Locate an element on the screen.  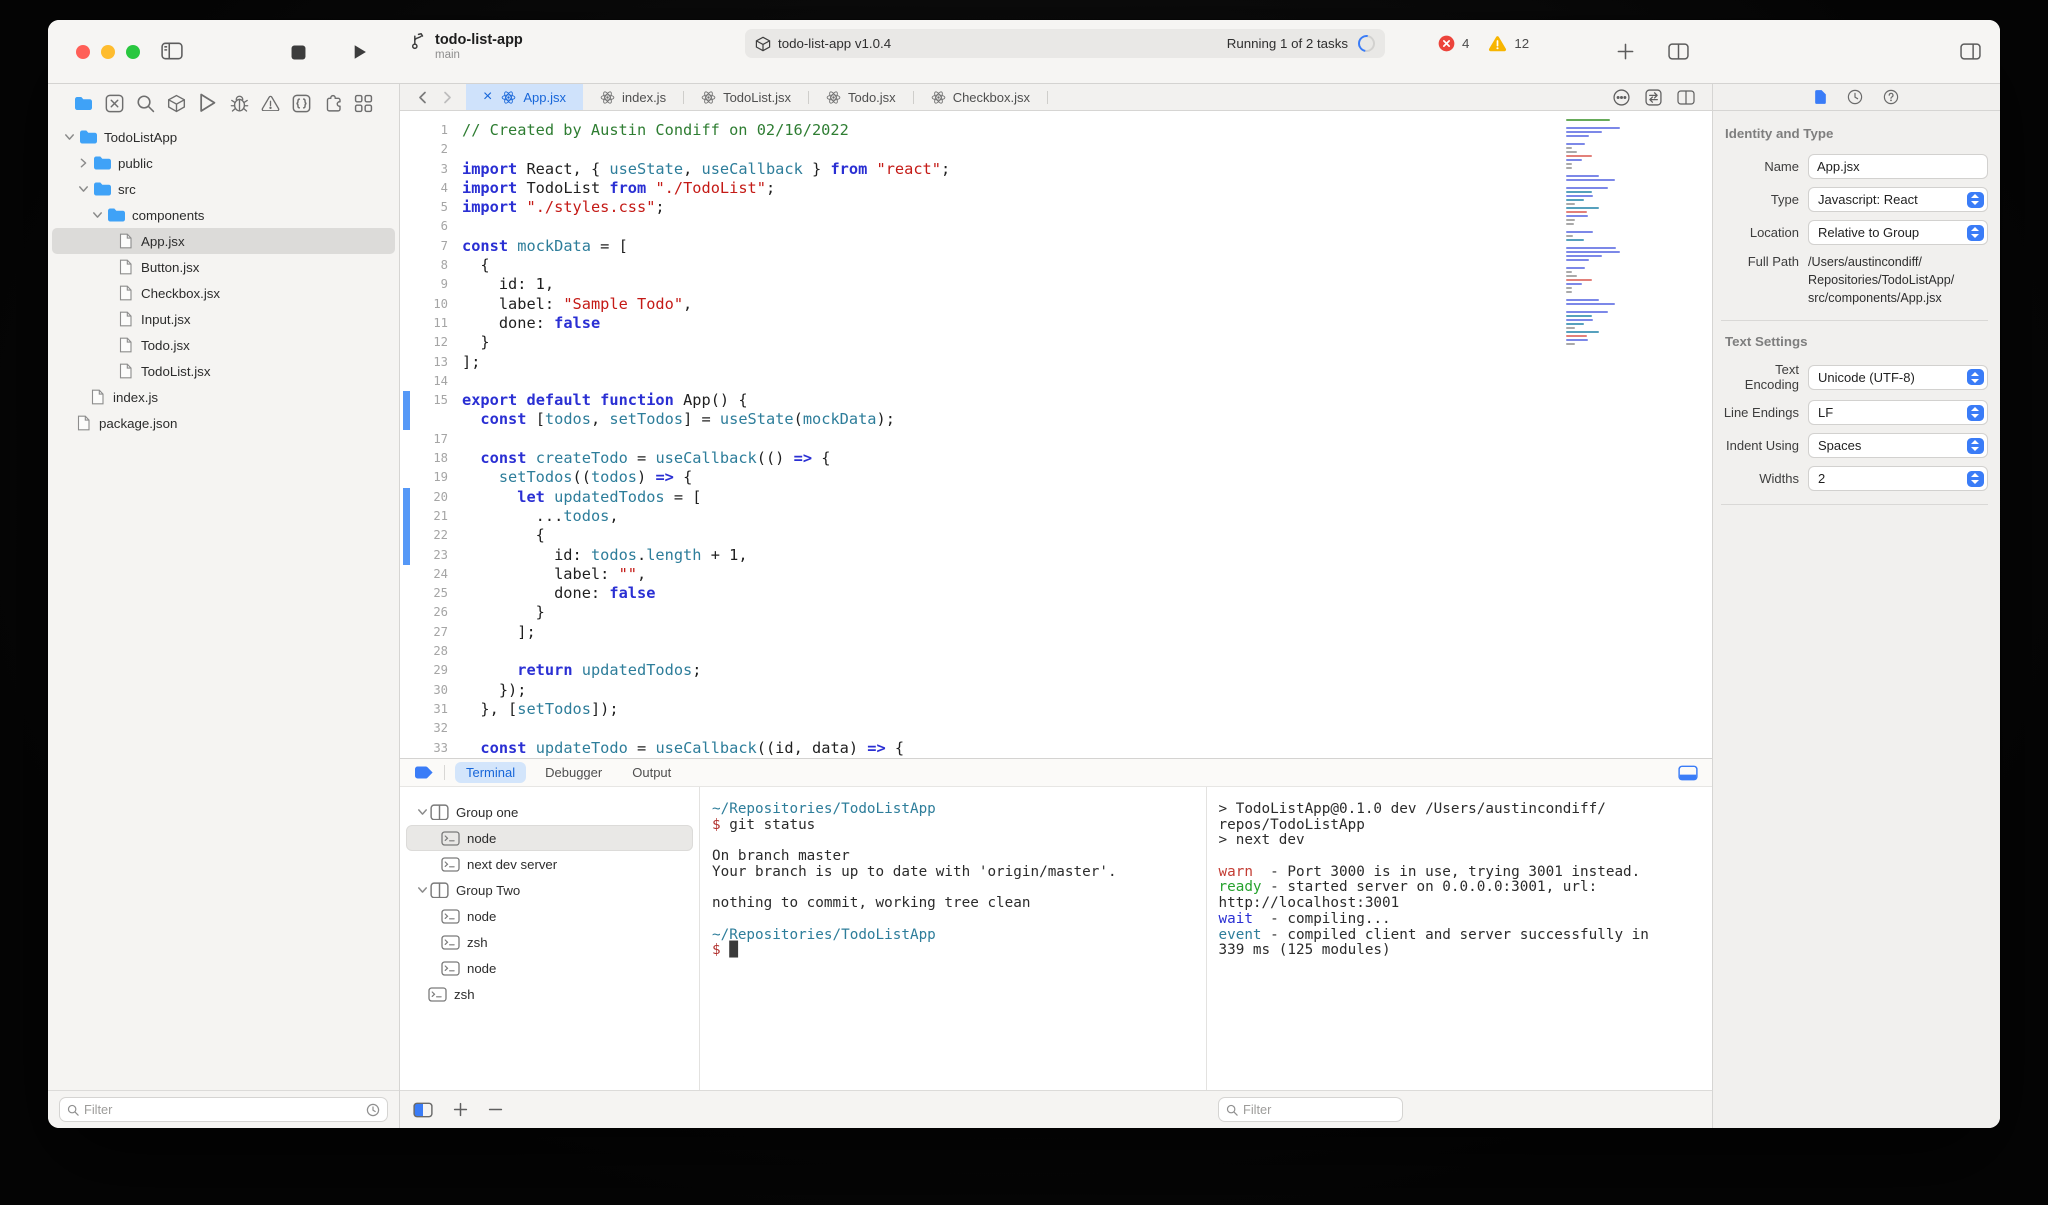
flag-icon is located at coordinates (424, 772).